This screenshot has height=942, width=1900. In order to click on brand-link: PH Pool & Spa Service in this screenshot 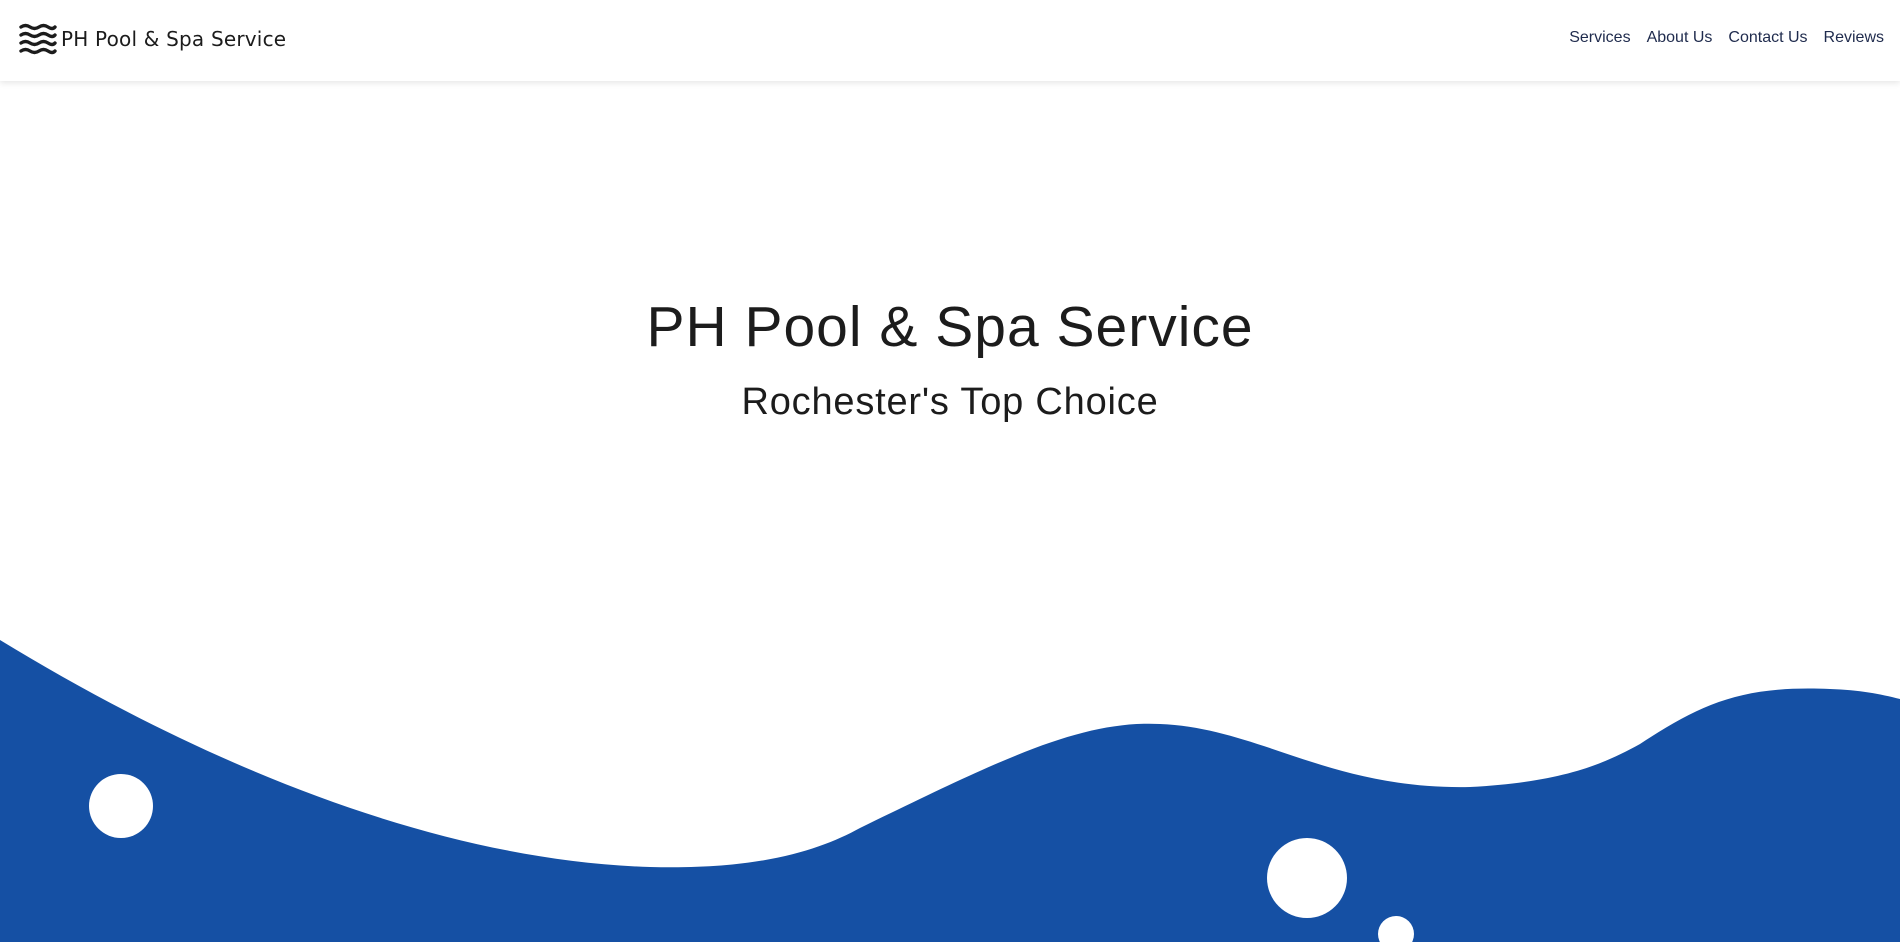, I will do `click(152, 39)`.